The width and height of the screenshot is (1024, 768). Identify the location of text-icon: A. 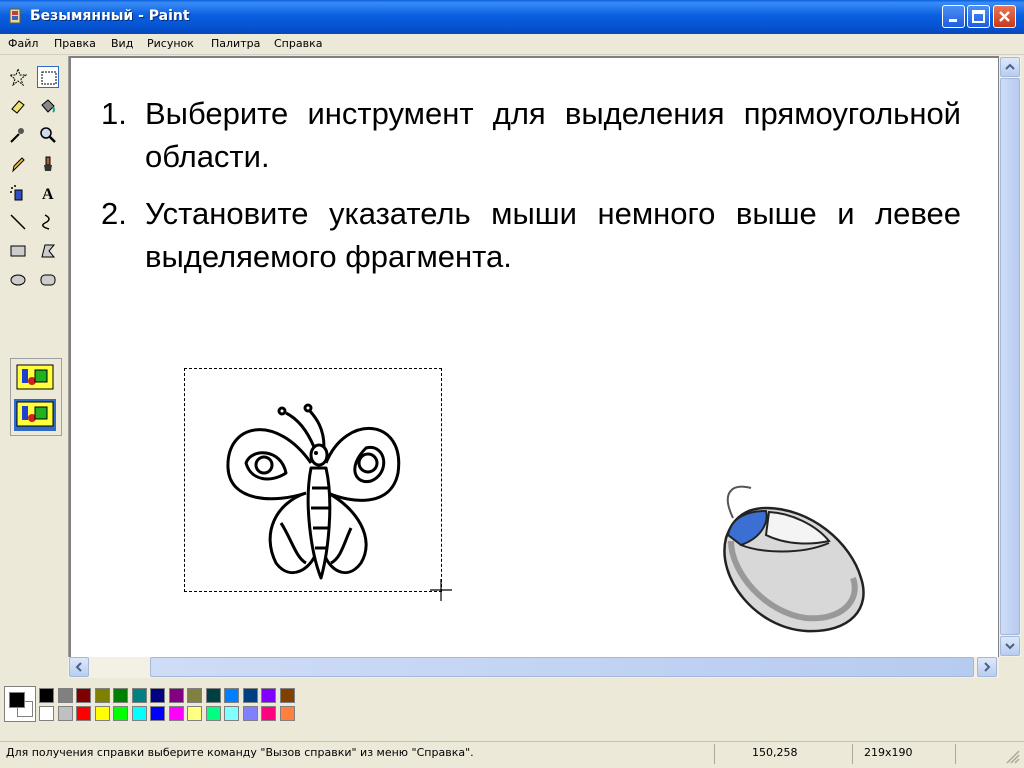
(48, 194).